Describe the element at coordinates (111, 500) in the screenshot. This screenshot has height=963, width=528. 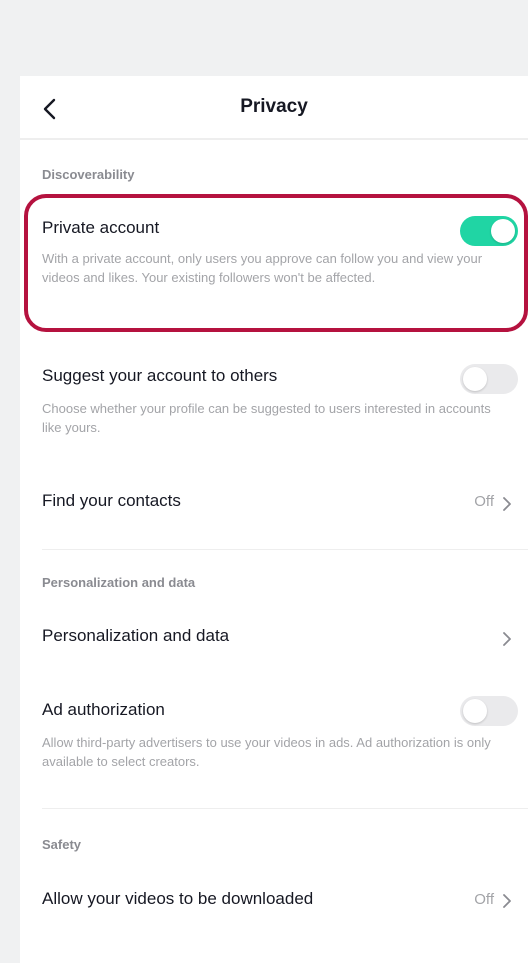
I see `find-contacts-label: Find your contacts` at that location.